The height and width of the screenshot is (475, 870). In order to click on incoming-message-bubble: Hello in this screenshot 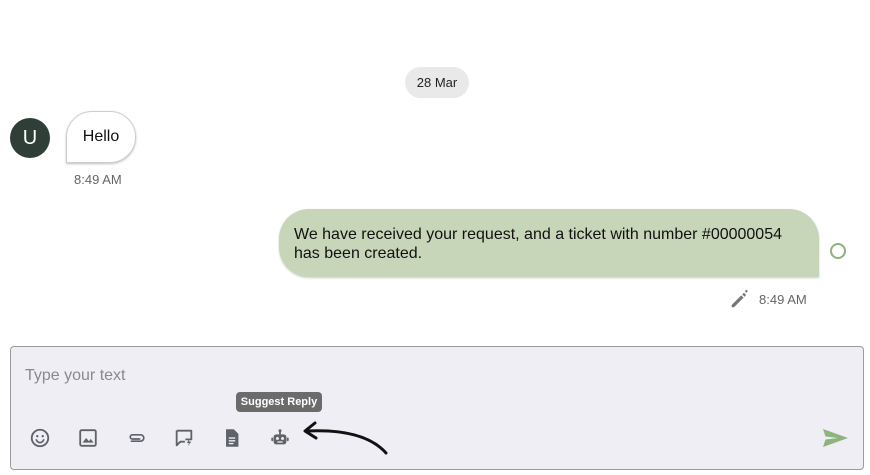, I will do `click(101, 137)`.